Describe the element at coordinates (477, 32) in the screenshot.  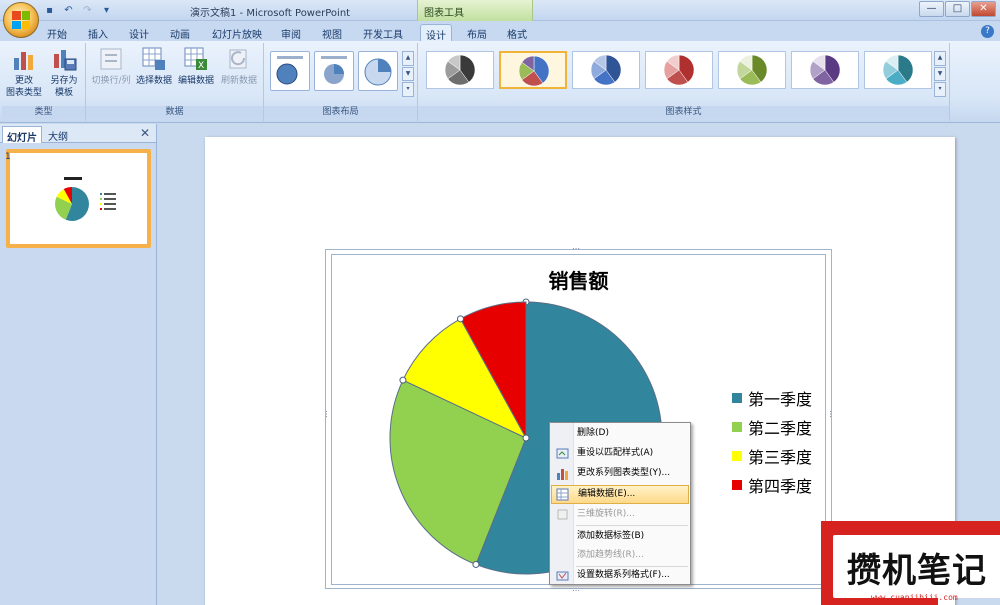
I see `tab-chart-layout: 布局` at that location.